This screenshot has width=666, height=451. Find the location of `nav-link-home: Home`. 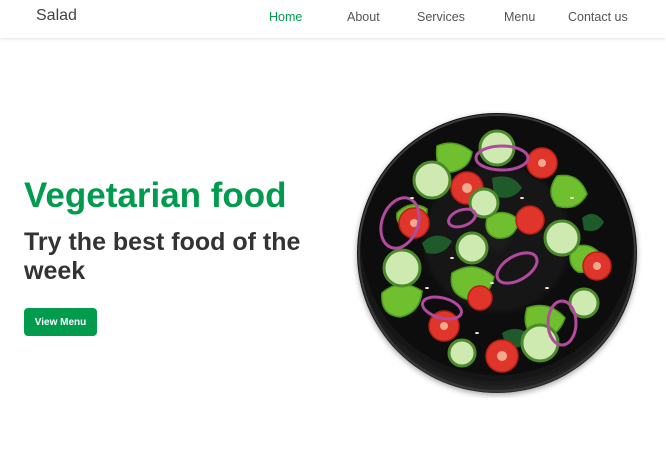

nav-link-home: Home is located at coordinates (285, 17).